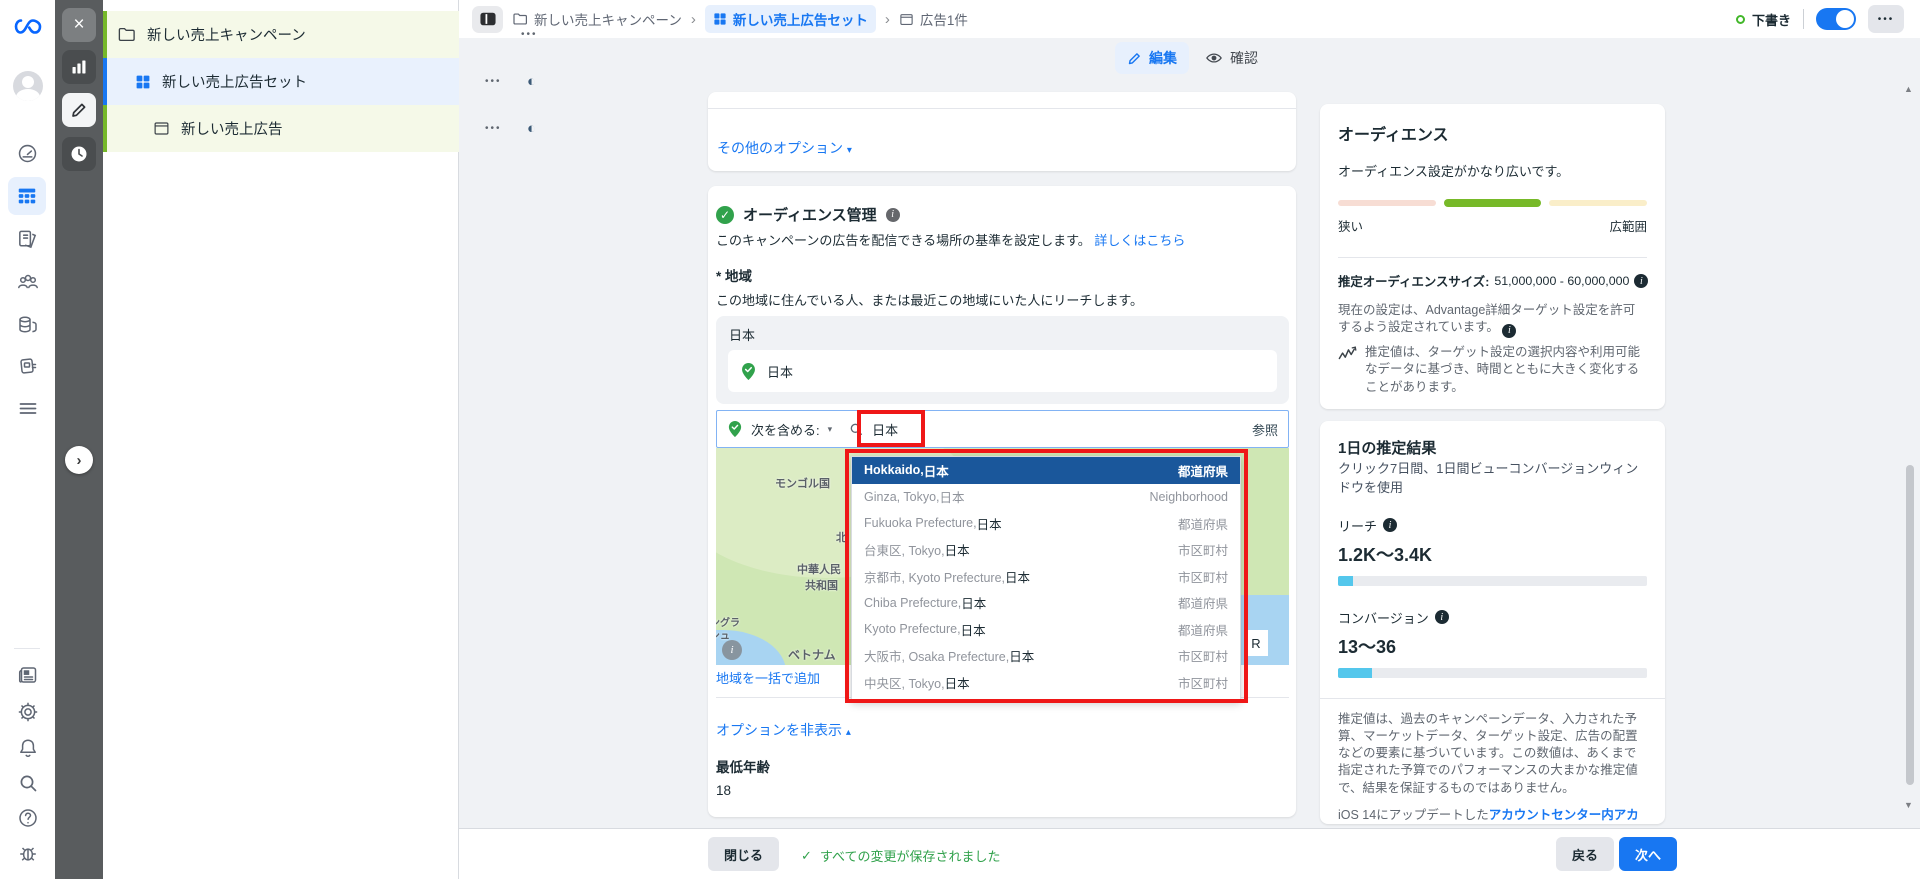 This screenshot has height=879, width=1920. What do you see at coordinates (1347, 353) in the screenshot?
I see `trend-squiggle-icon` at bounding box center [1347, 353].